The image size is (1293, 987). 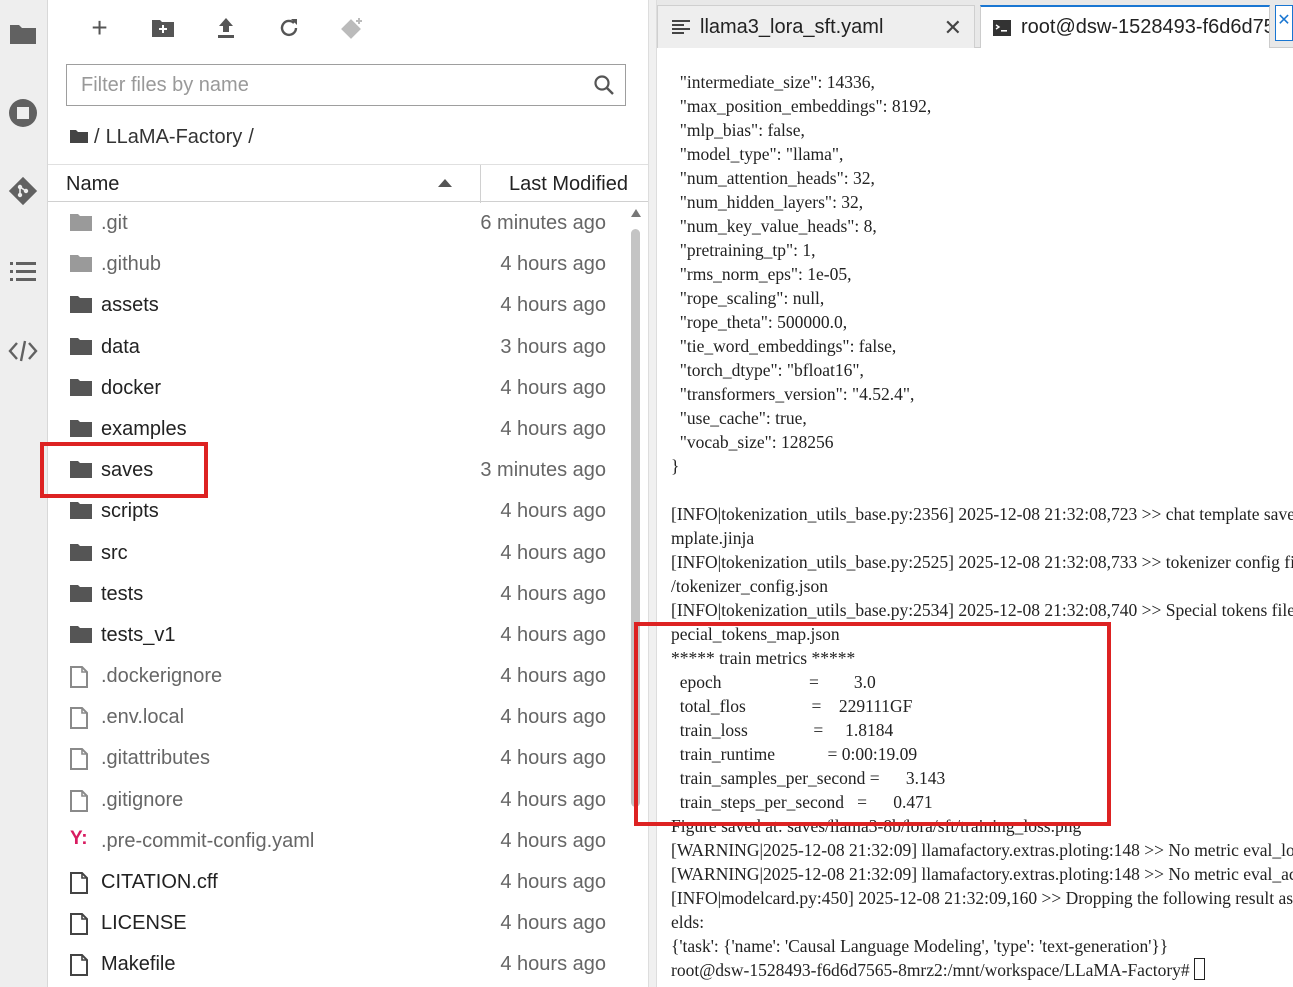 I want to click on code-icon, so click(x=23, y=351).